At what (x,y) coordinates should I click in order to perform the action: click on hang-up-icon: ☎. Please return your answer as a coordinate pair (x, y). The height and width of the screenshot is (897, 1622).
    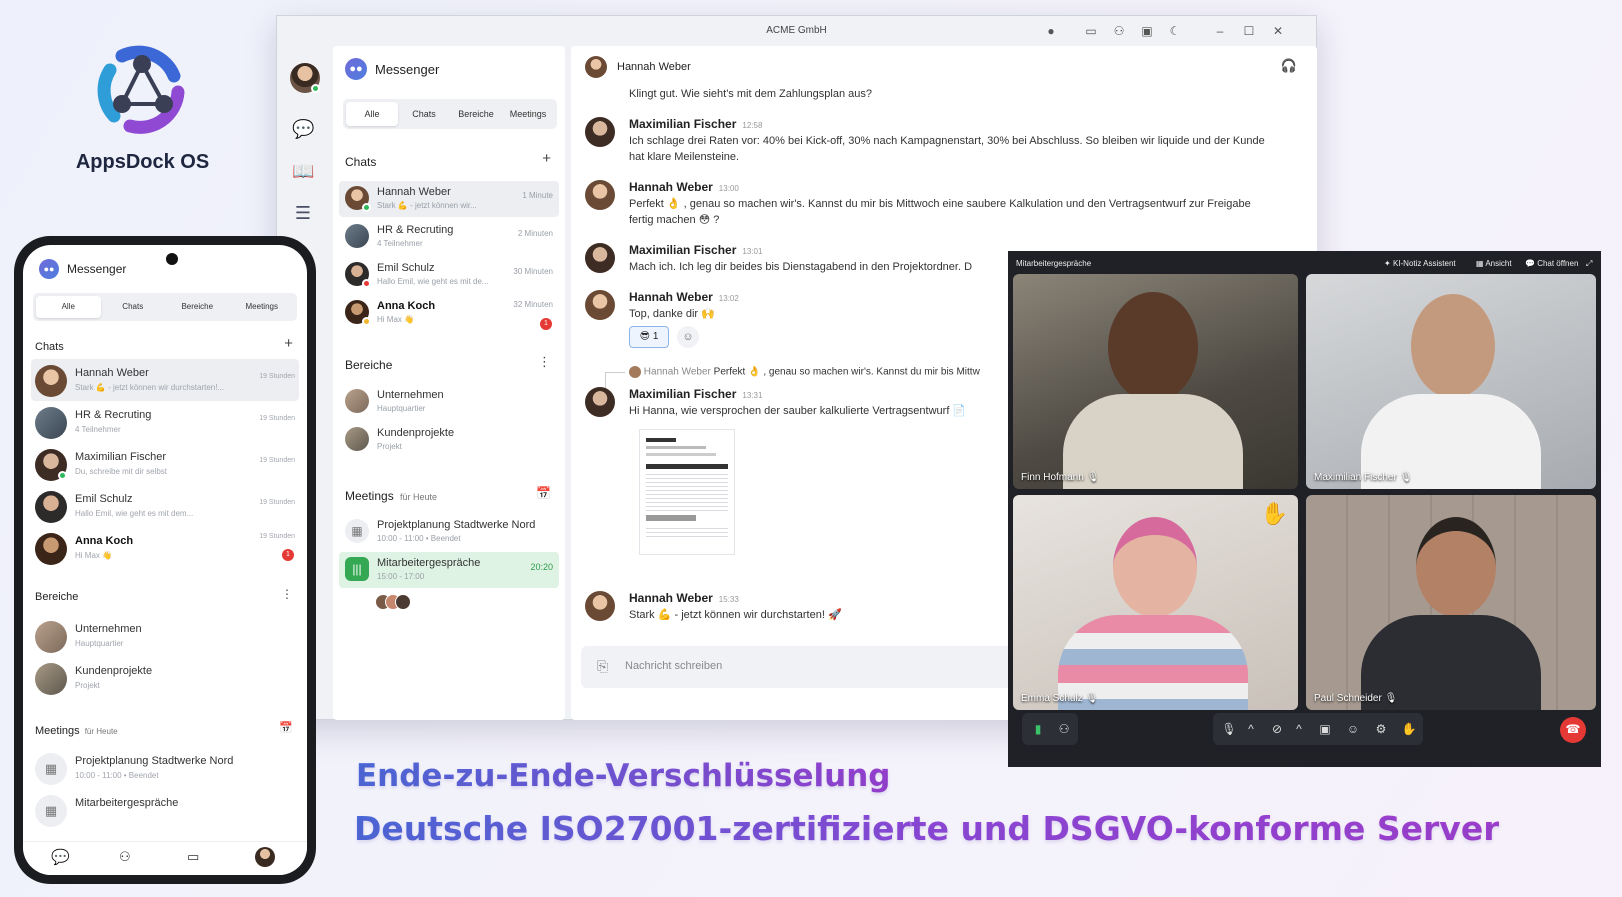
    Looking at the image, I should click on (1573, 730).